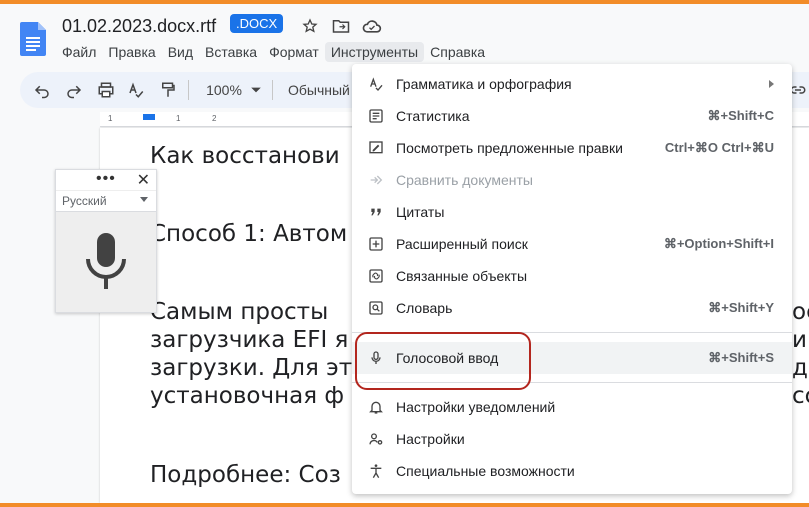  Describe the element at coordinates (251, 368) in the screenshot. I see `doc-paragraph-line: загрузки. Для эт` at that location.